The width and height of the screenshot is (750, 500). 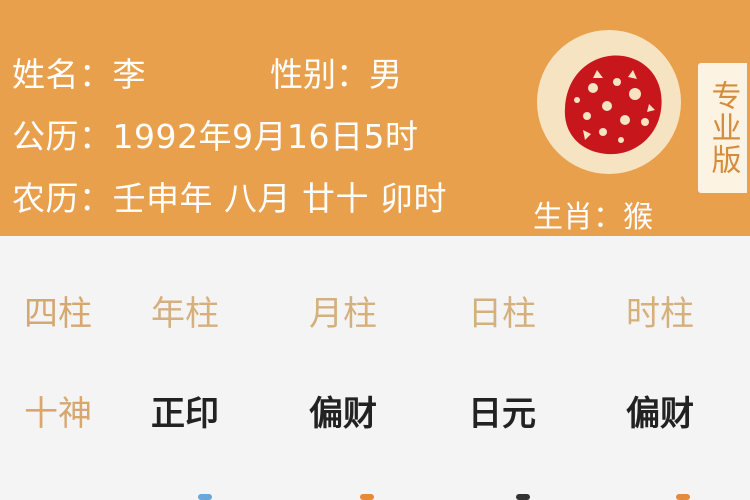 I want to click on lunar-date-label: 农历：壬申年 八月 廿十 卯时, so click(x=229, y=198).